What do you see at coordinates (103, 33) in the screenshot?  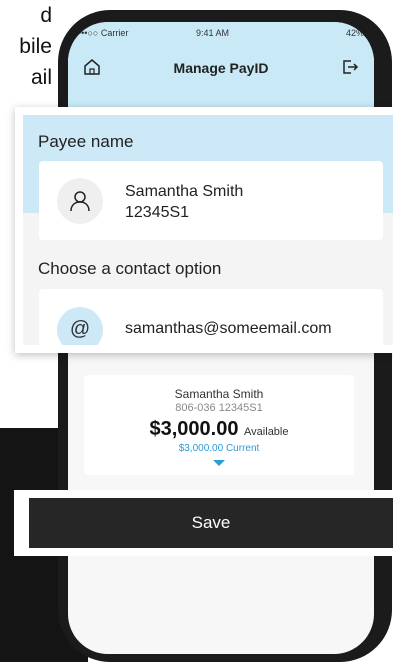 I see `carrier-label: •••○○ Carrier` at bounding box center [103, 33].